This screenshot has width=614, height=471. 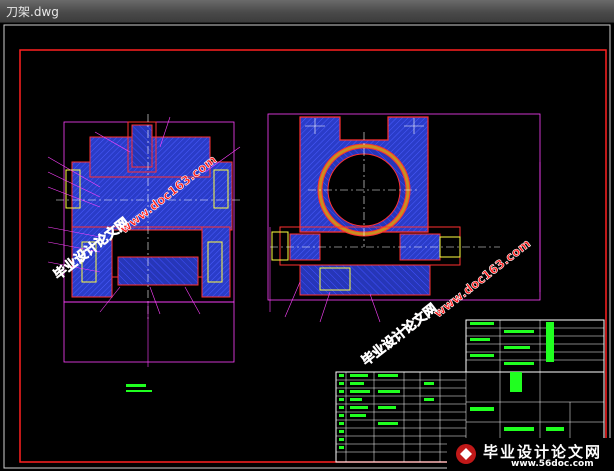 I want to click on window-title: 刀架.dwg, so click(x=32, y=12).